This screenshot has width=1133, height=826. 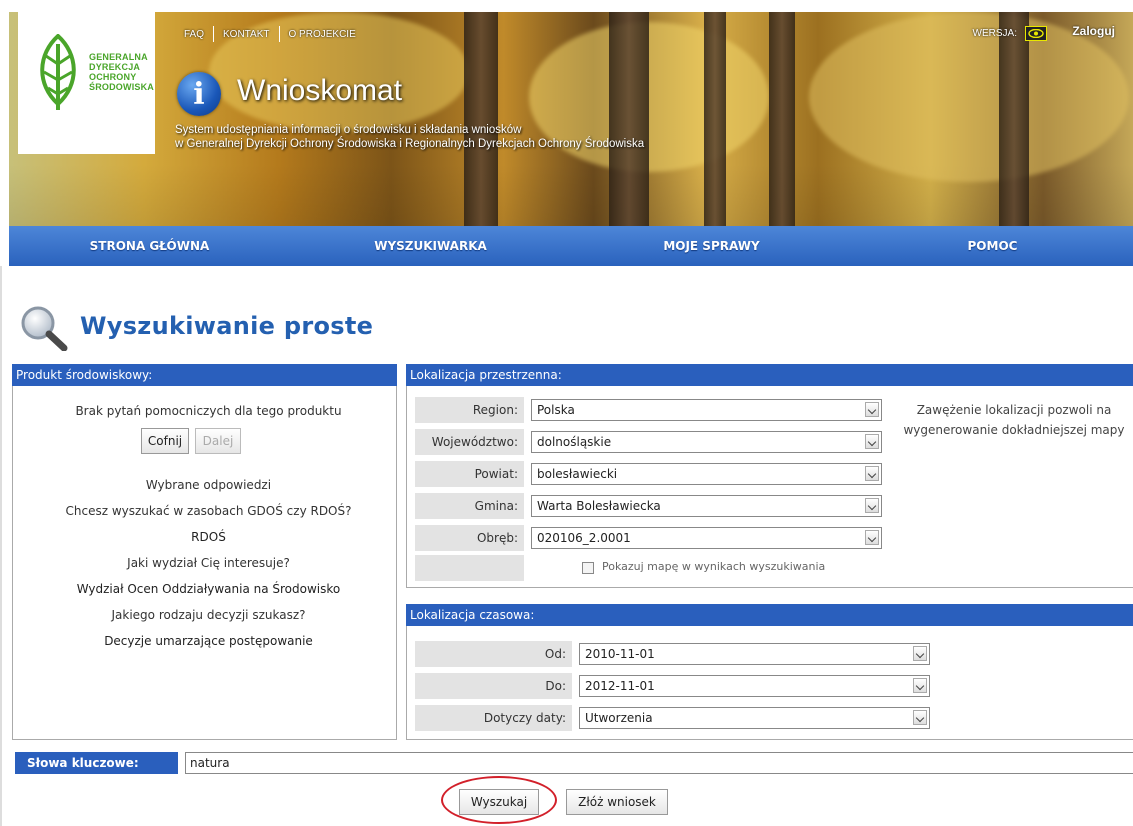 I want to click on faq-link: FAQ, so click(x=194, y=34).